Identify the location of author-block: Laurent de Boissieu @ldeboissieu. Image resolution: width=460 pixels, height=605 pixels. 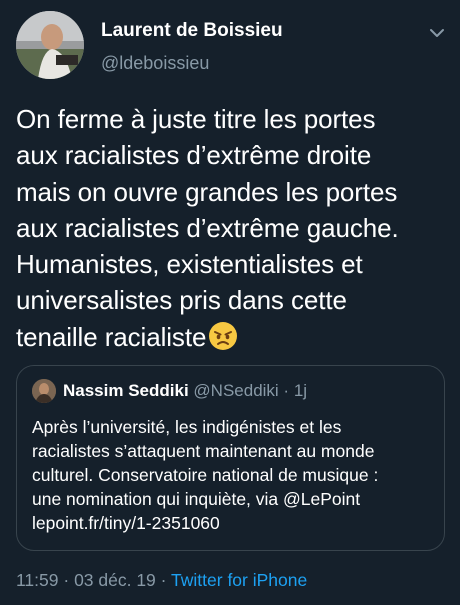
(192, 46).